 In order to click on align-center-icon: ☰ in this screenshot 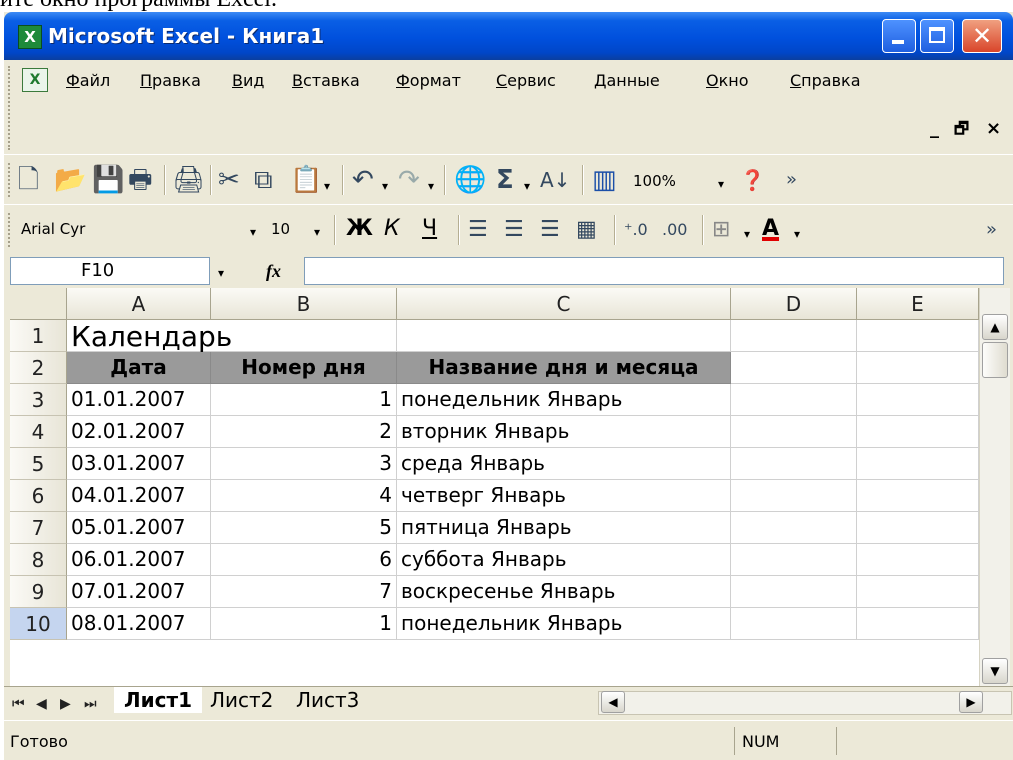, I will do `click(514, 230)`.